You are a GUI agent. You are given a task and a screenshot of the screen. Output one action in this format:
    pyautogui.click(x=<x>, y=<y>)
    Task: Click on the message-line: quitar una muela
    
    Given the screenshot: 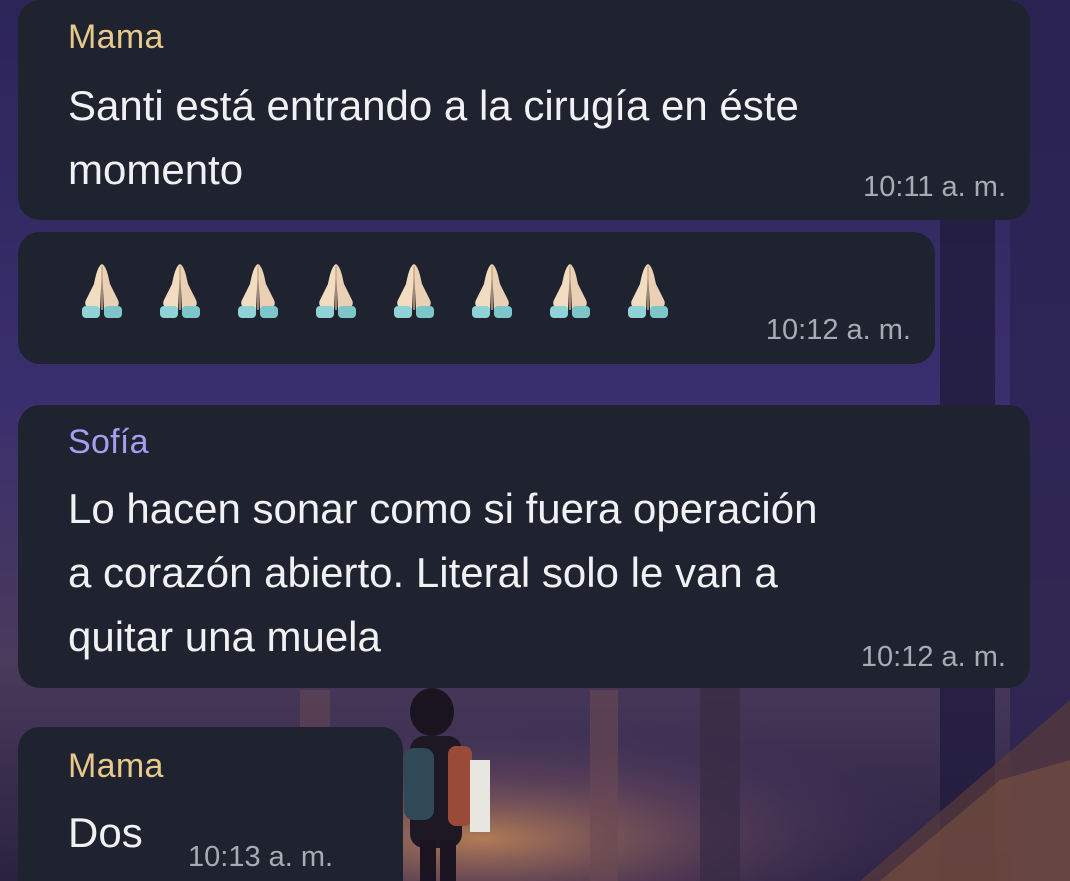 What is the action you would take?
    pyautogui.click(x=224, y=636)
    